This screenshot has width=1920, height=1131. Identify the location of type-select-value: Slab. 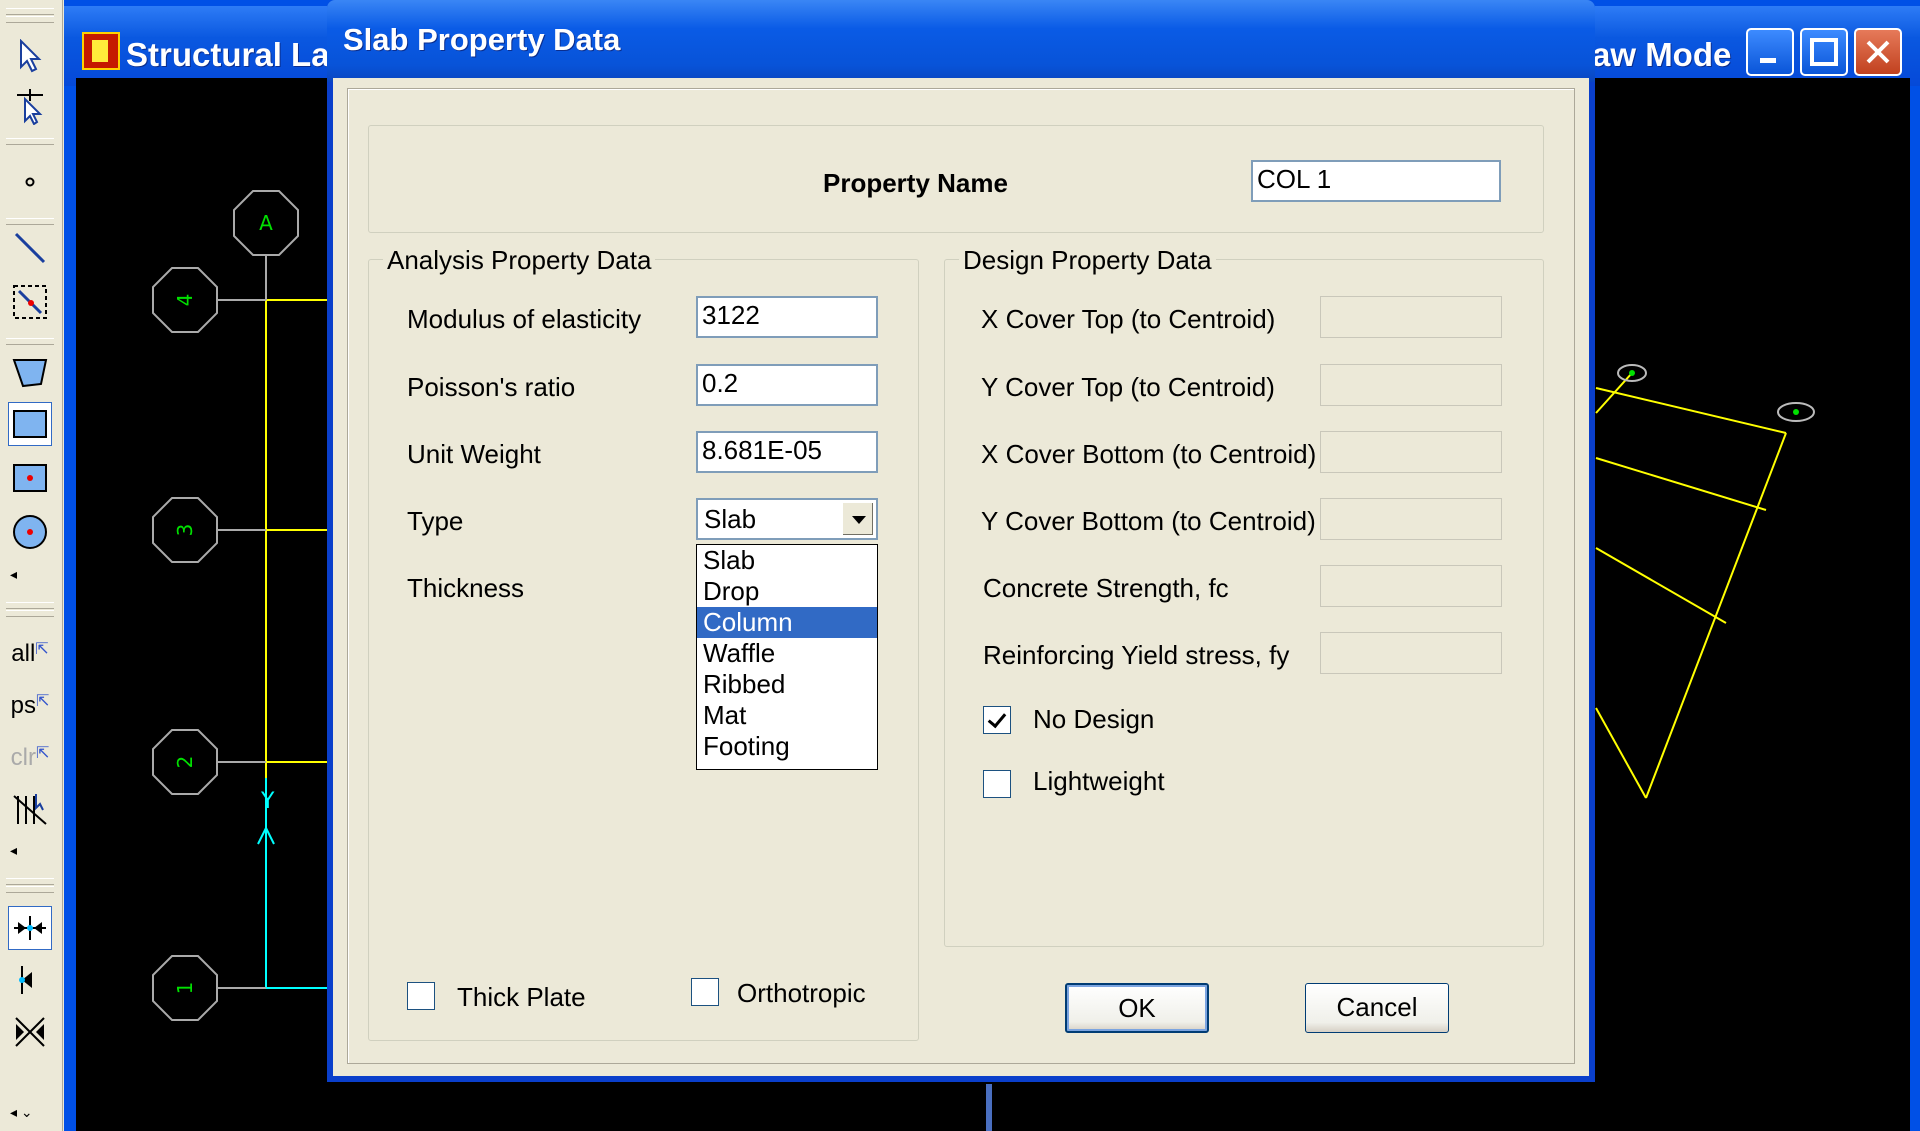
(730, 519).